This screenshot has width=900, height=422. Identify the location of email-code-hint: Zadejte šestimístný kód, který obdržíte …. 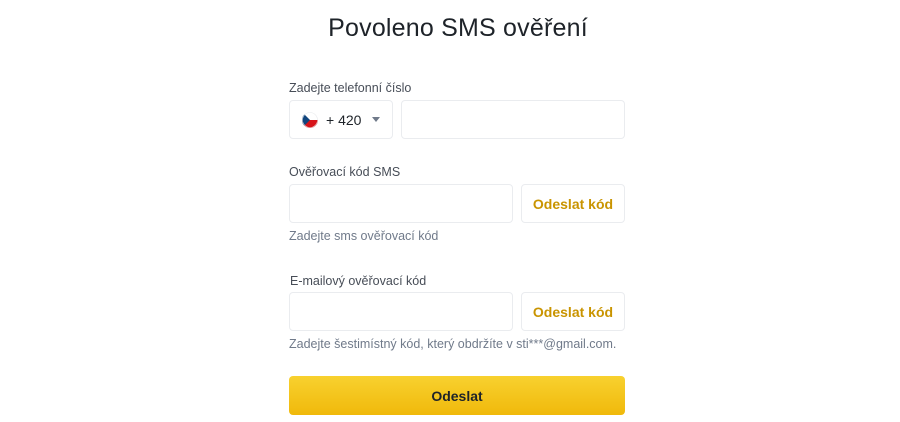
(453, 344).